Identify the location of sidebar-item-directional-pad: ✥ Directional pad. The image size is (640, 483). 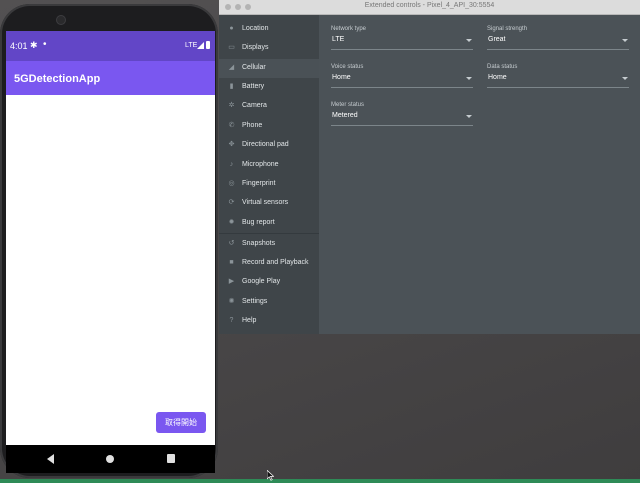
(269, 145).